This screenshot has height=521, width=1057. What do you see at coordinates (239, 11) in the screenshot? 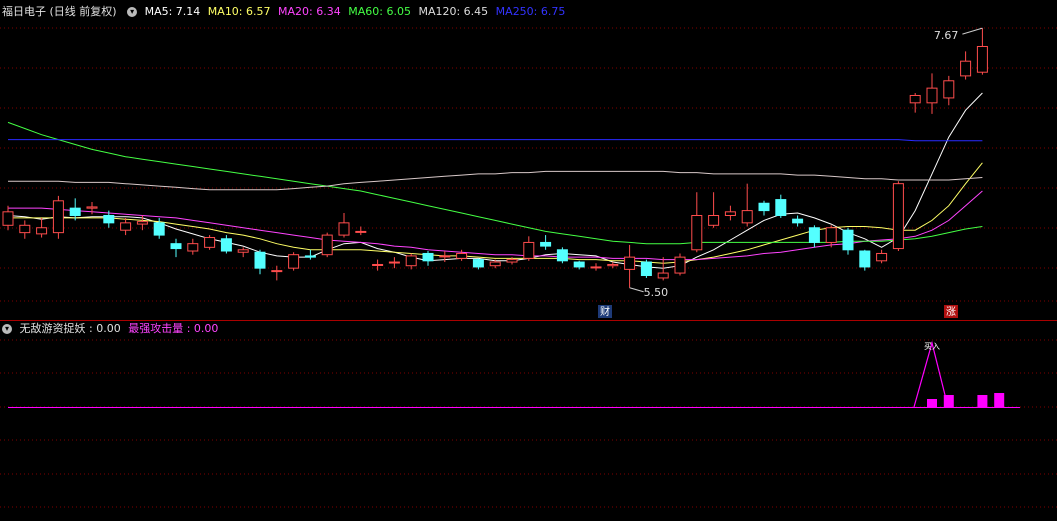
I see `ma10-label: MA10: 6.57` at bounding box center [239, 11].